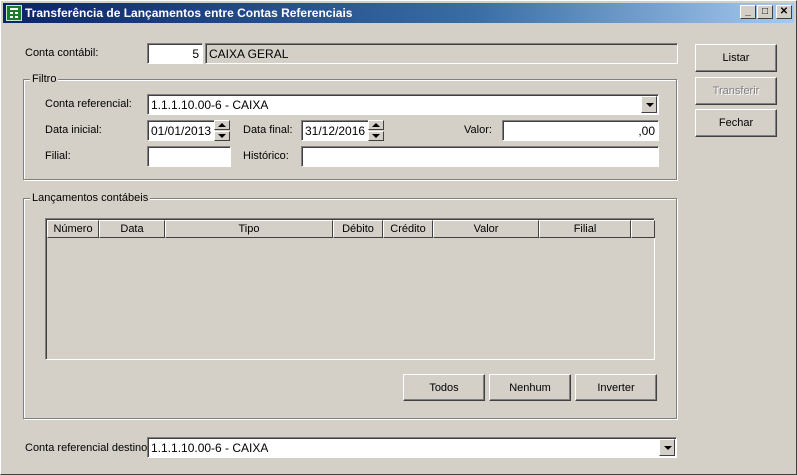 Image resolution: width=797 pixels, height=475 pixels. I want to click on inverter-button: Inverter, so click(616, 387).